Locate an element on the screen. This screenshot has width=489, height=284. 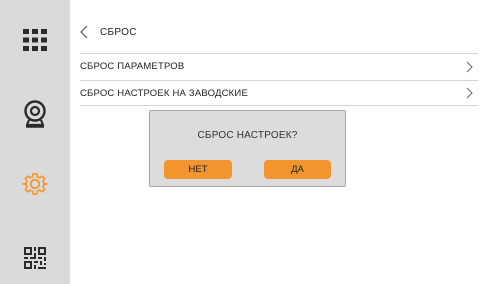
sidebar-item-apps is located at coordinates (35, 40).